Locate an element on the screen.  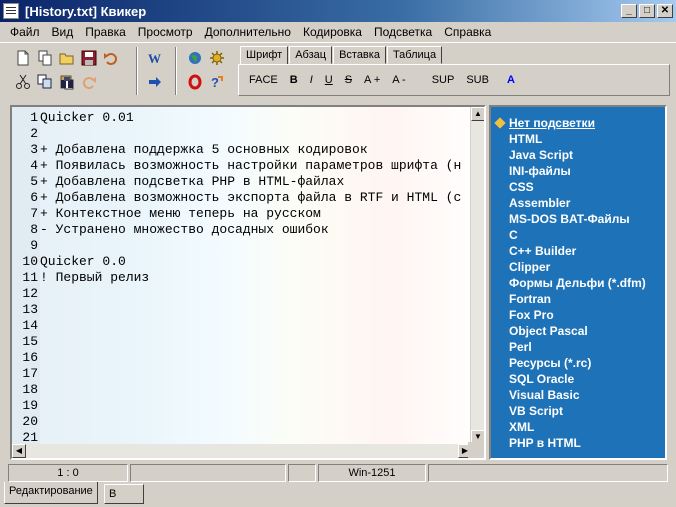
highlight-option: Fortran is located at coordinates (530, 299).